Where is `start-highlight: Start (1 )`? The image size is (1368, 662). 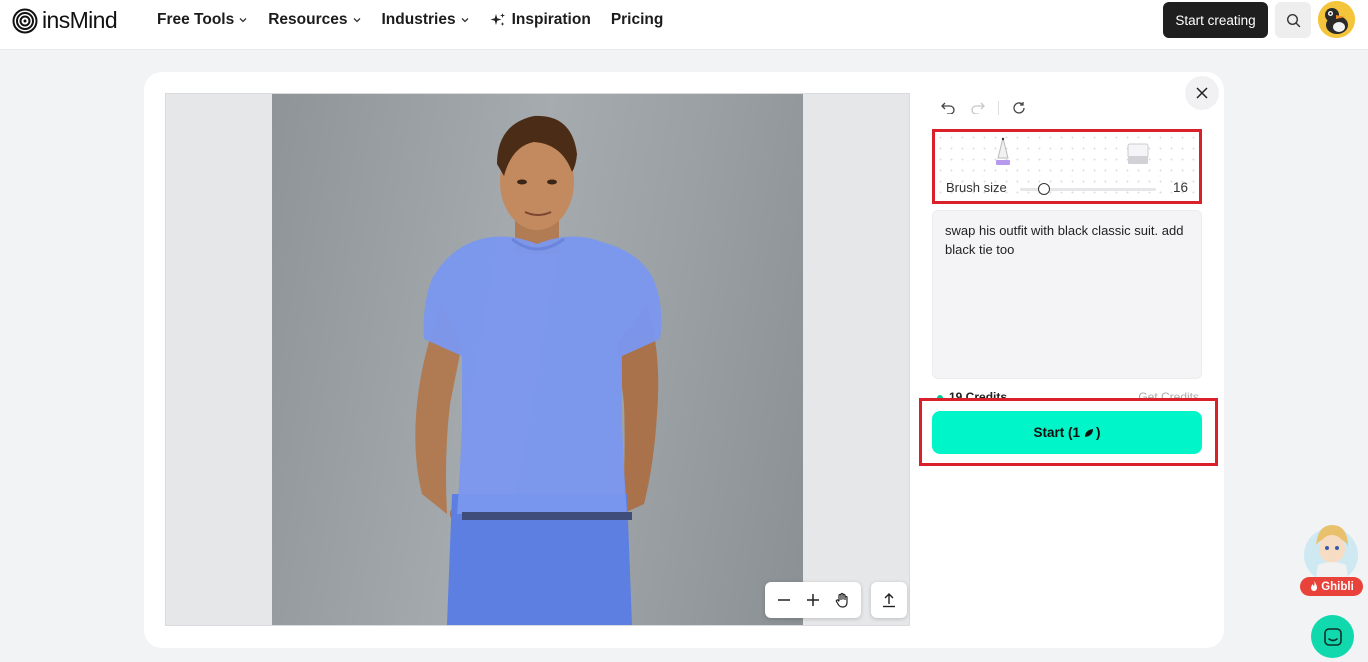 start-highlight: Start (1 ) is located at coordinates (1068, 432).